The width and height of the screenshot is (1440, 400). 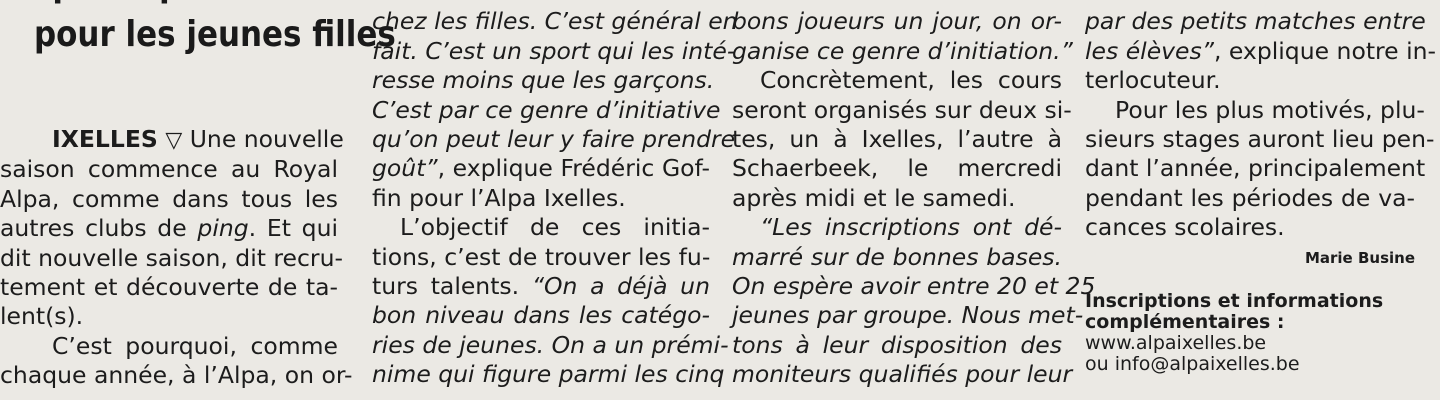 I want to click on triangle-down-icon: ▽, so click(x=174, y=140).